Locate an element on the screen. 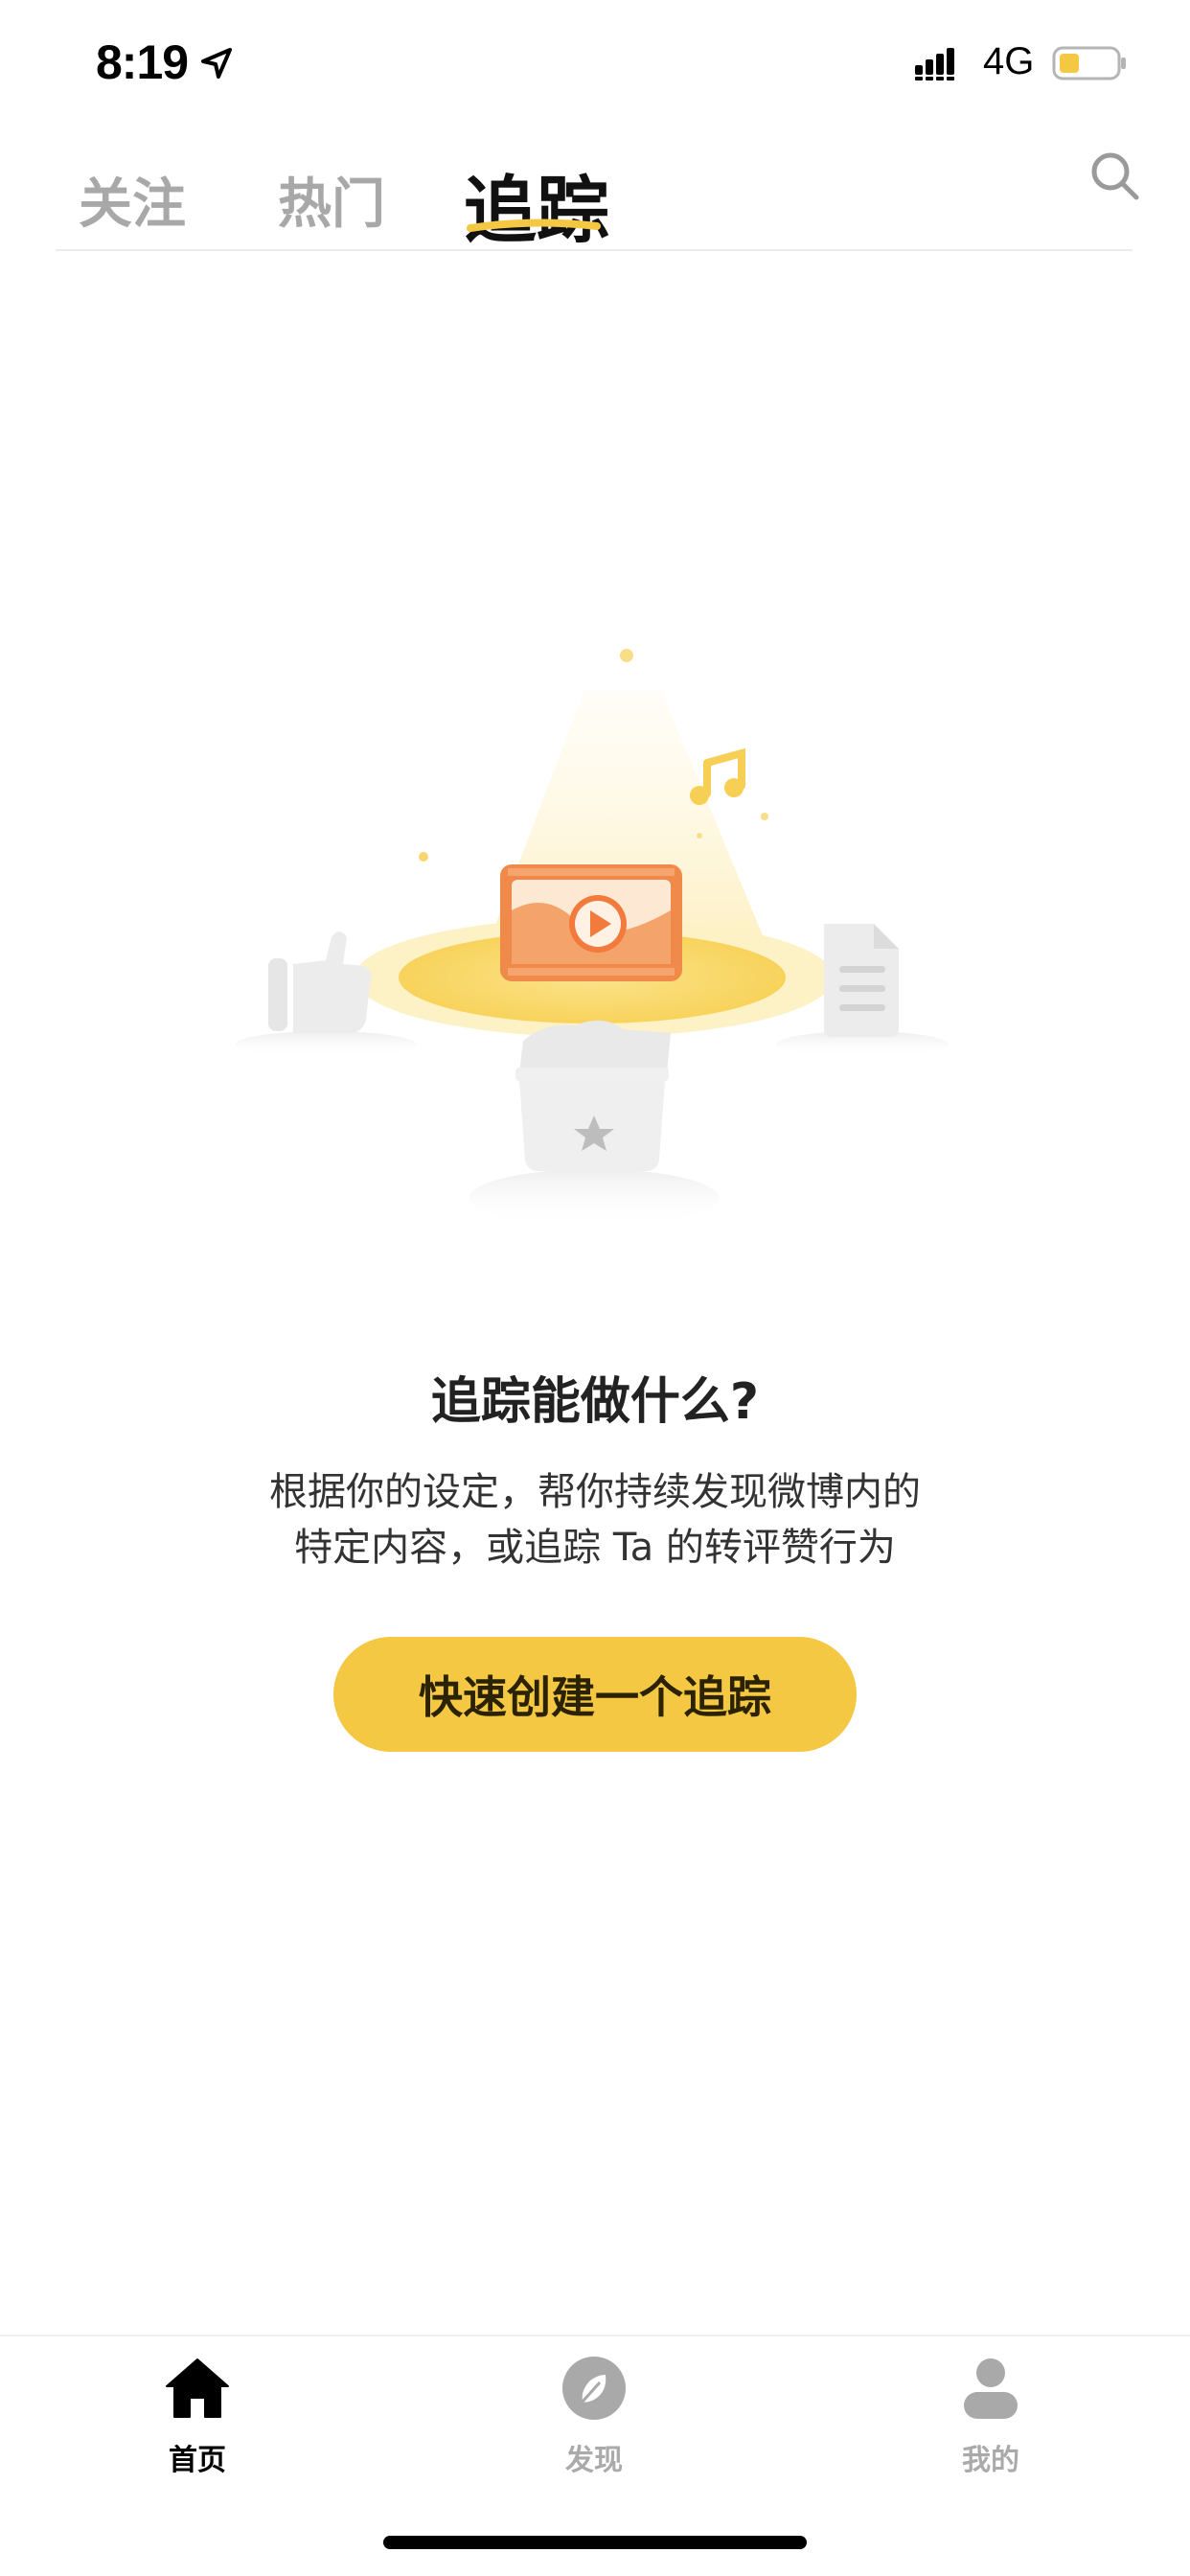 This screenshot has height=2576, width=1190. tab-track: 追踪 is located at coordinates (537, 204).